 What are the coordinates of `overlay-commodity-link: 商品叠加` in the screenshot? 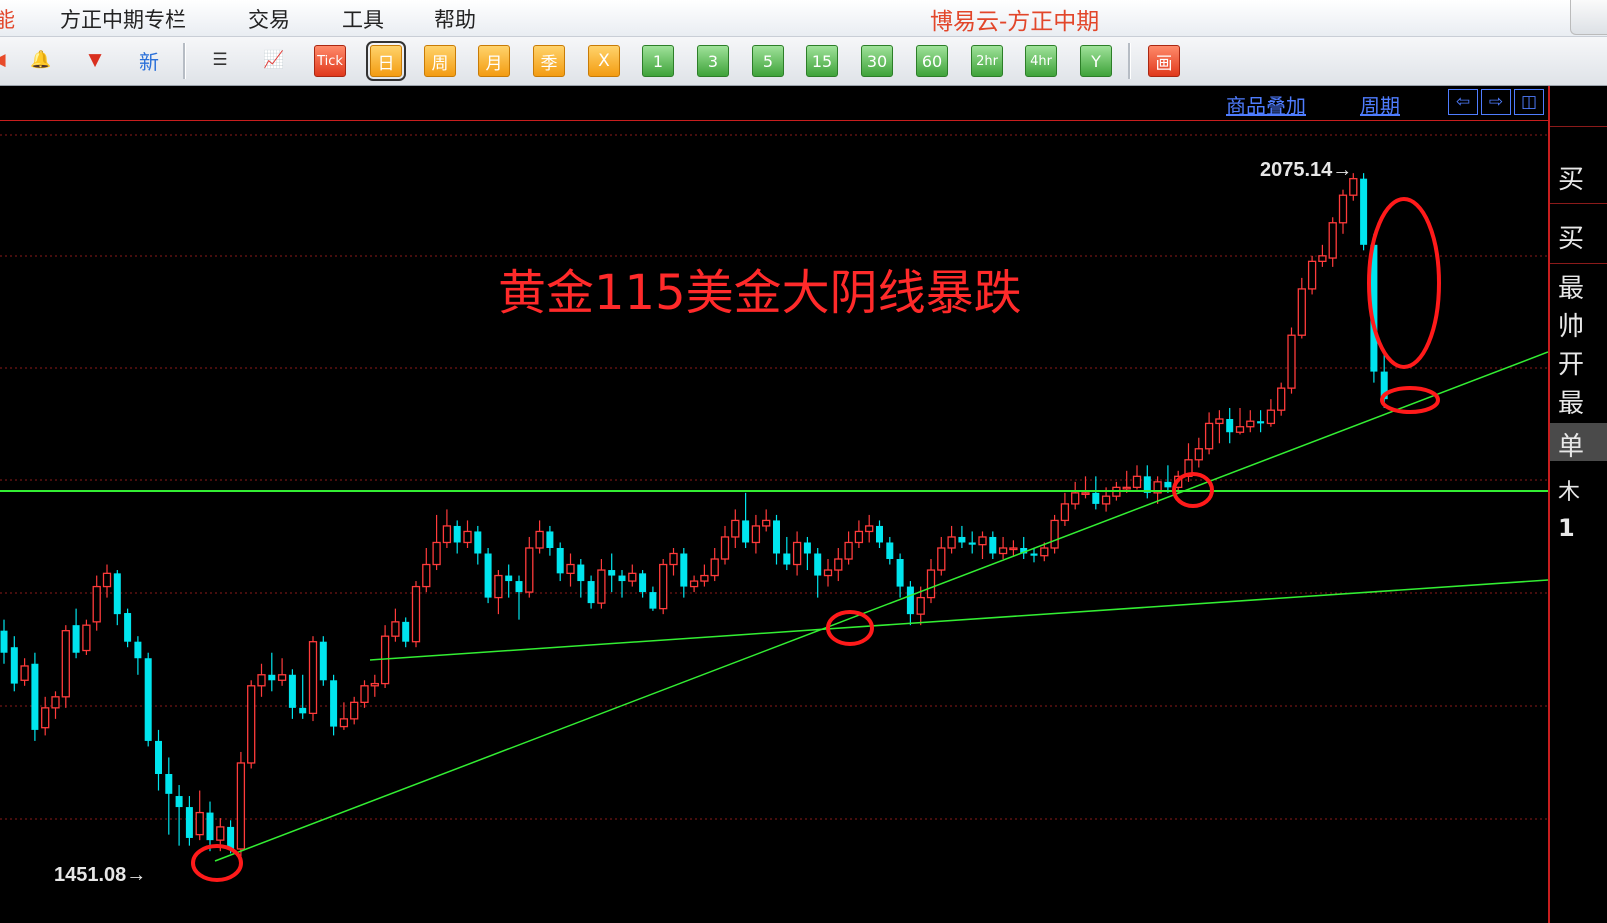 It's located at (1266, 104).